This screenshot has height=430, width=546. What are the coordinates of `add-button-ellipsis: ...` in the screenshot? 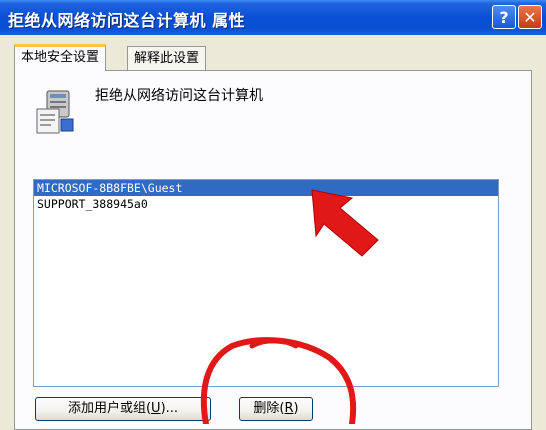 It's located at (172, 408).